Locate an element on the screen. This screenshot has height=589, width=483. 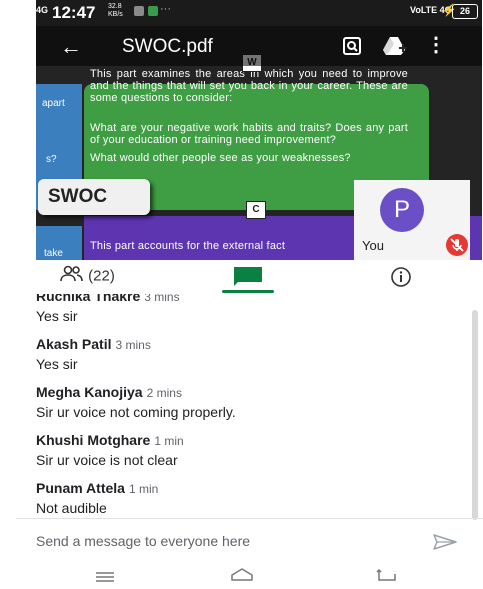
app-icon is located at coordinates (153, 11).